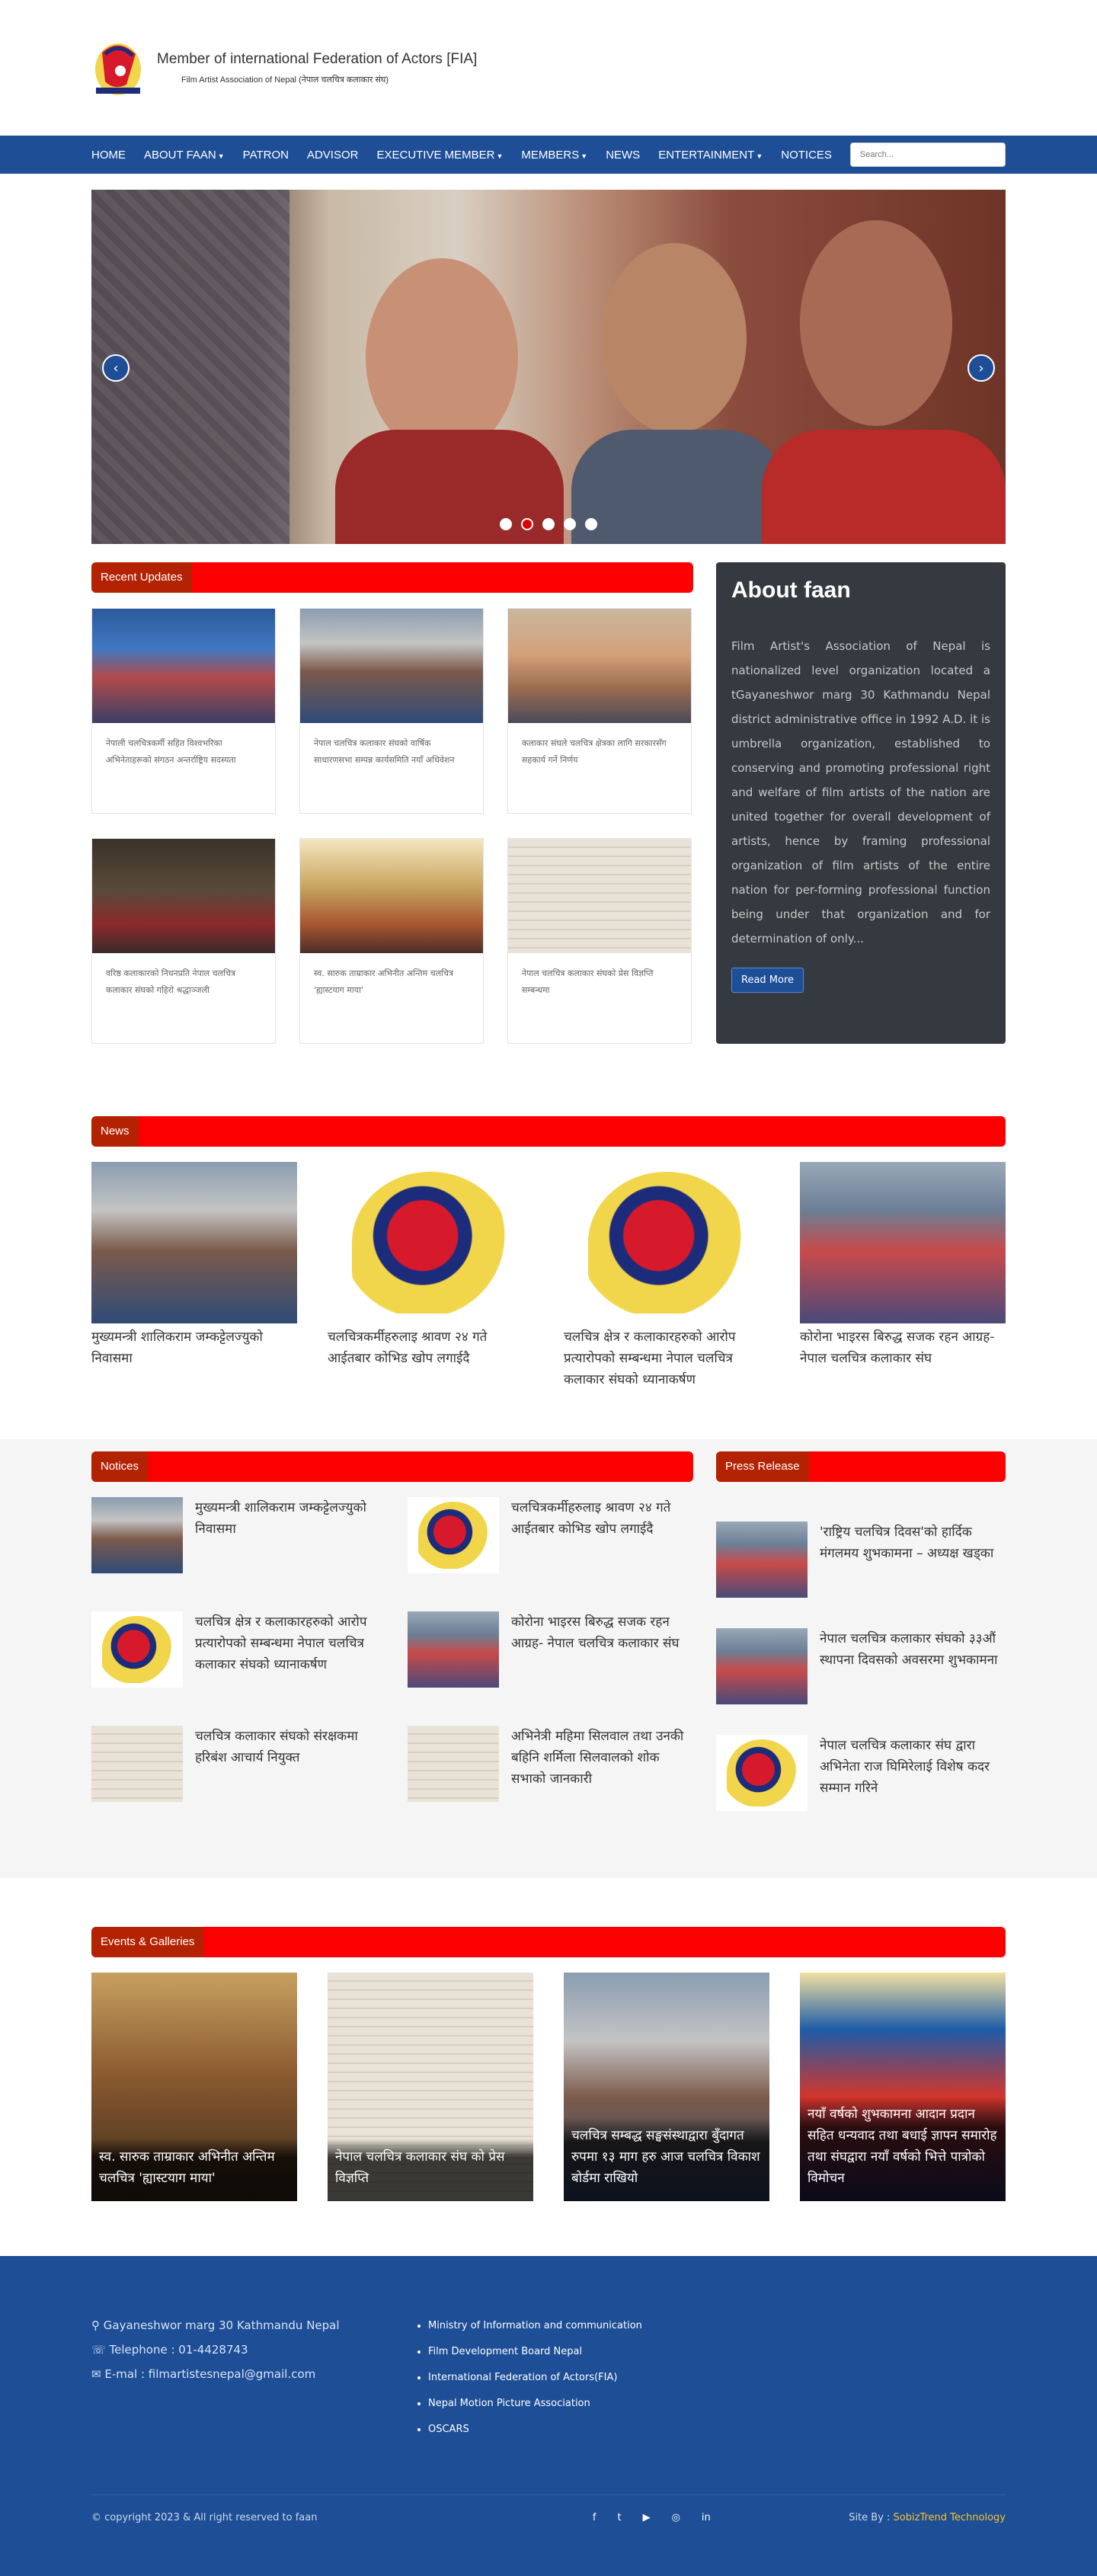  What do you see at coordinates (767, 980) in the screenshot?
I see `read-more-button: Read More` at bounding box center [767, 980].